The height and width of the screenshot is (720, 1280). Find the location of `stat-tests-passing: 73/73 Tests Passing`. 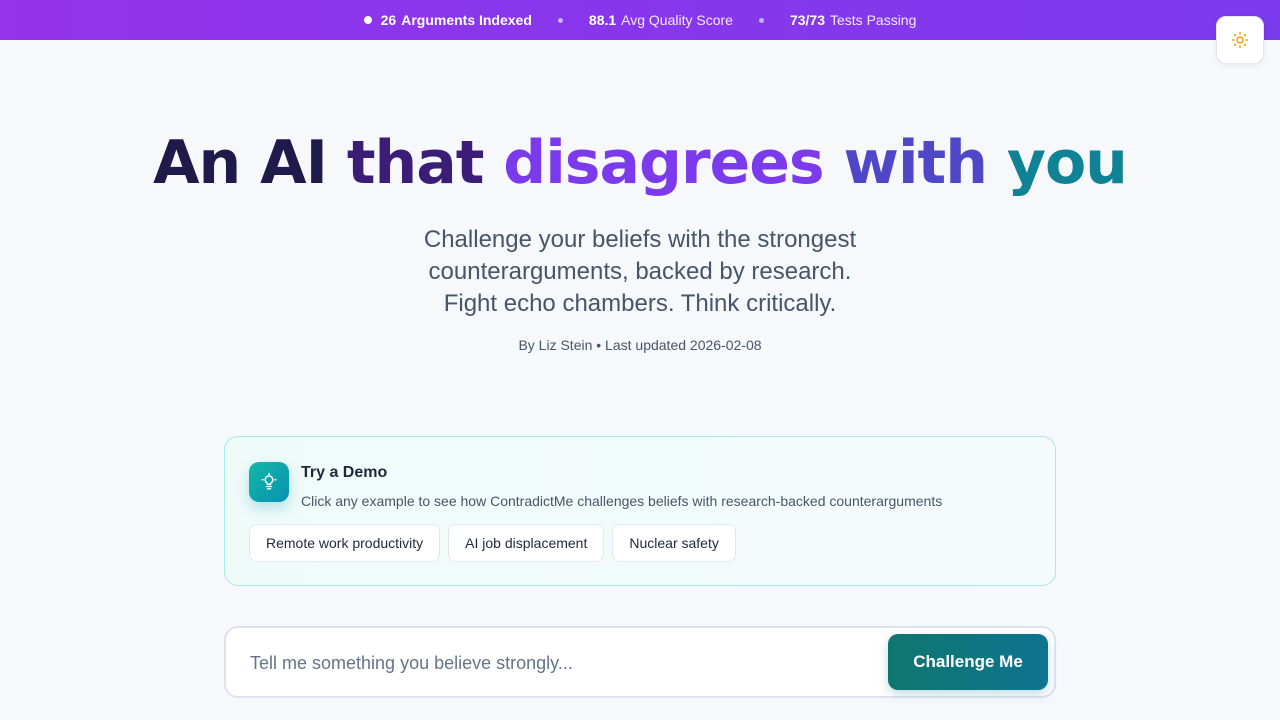

stat-tests-passing: 73/73 Tests Passing is located at coordinates (853, 20).